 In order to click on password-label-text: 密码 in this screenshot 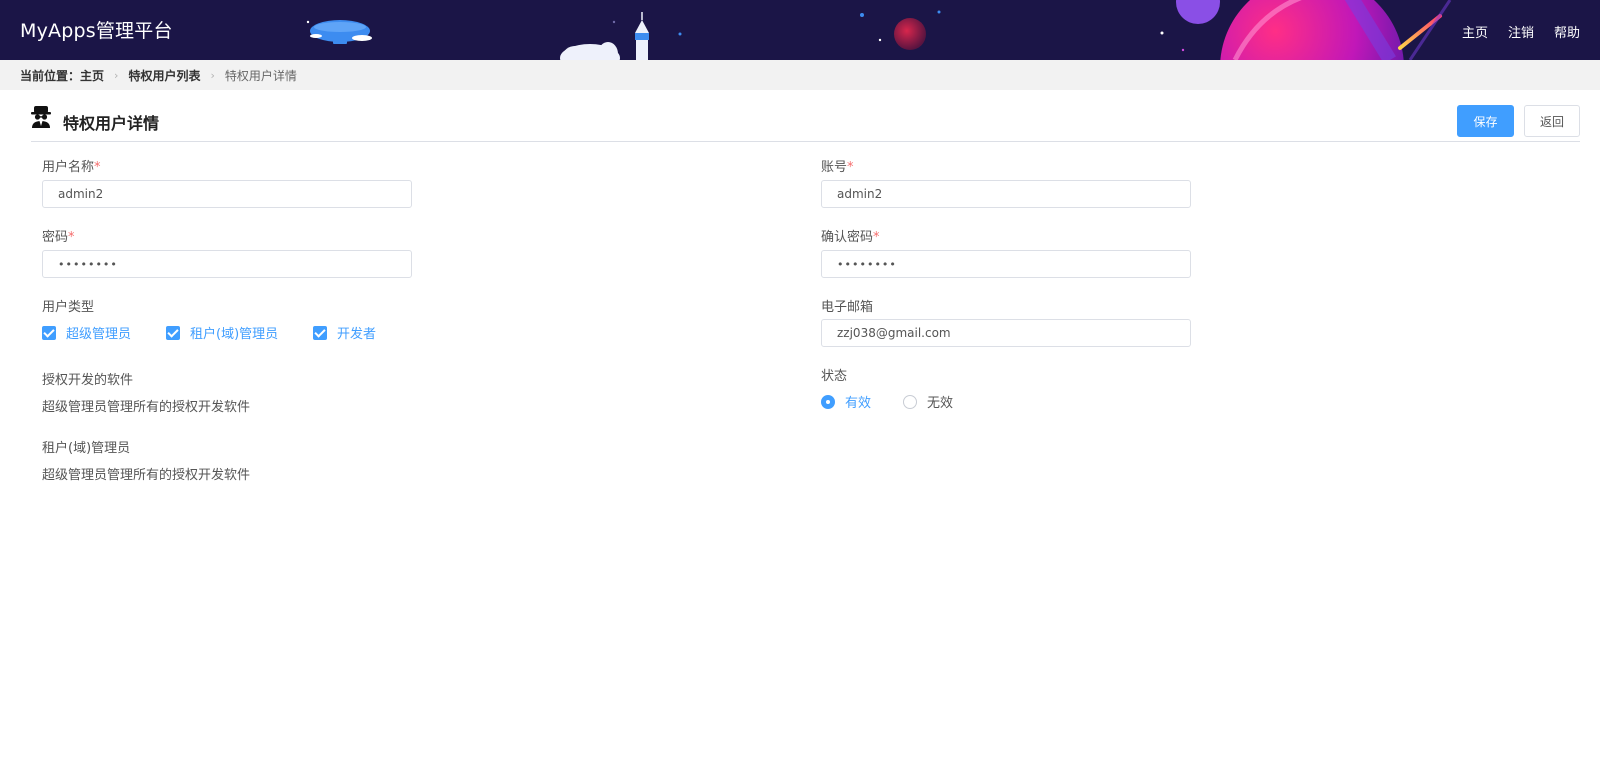, I will do `click(55, 237)`.